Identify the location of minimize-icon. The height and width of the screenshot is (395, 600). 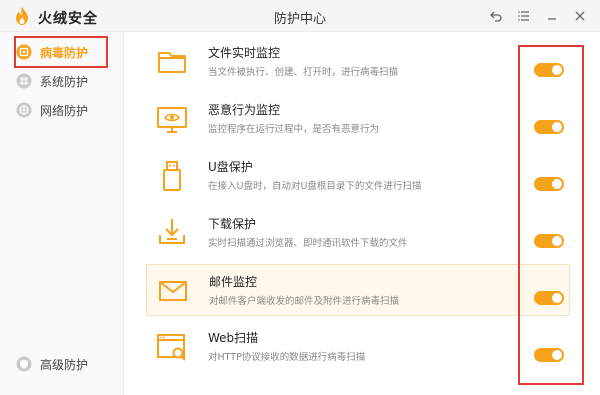
(552, 16).